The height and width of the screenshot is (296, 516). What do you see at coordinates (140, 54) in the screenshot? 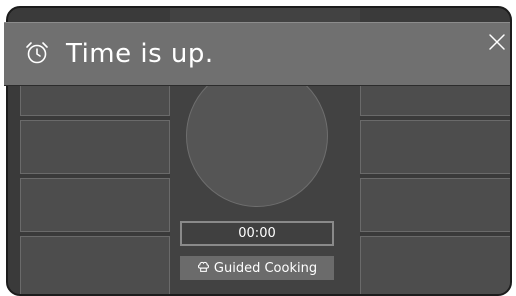
I see `notification-message: Time is up.` at bounding box center [140, 54].